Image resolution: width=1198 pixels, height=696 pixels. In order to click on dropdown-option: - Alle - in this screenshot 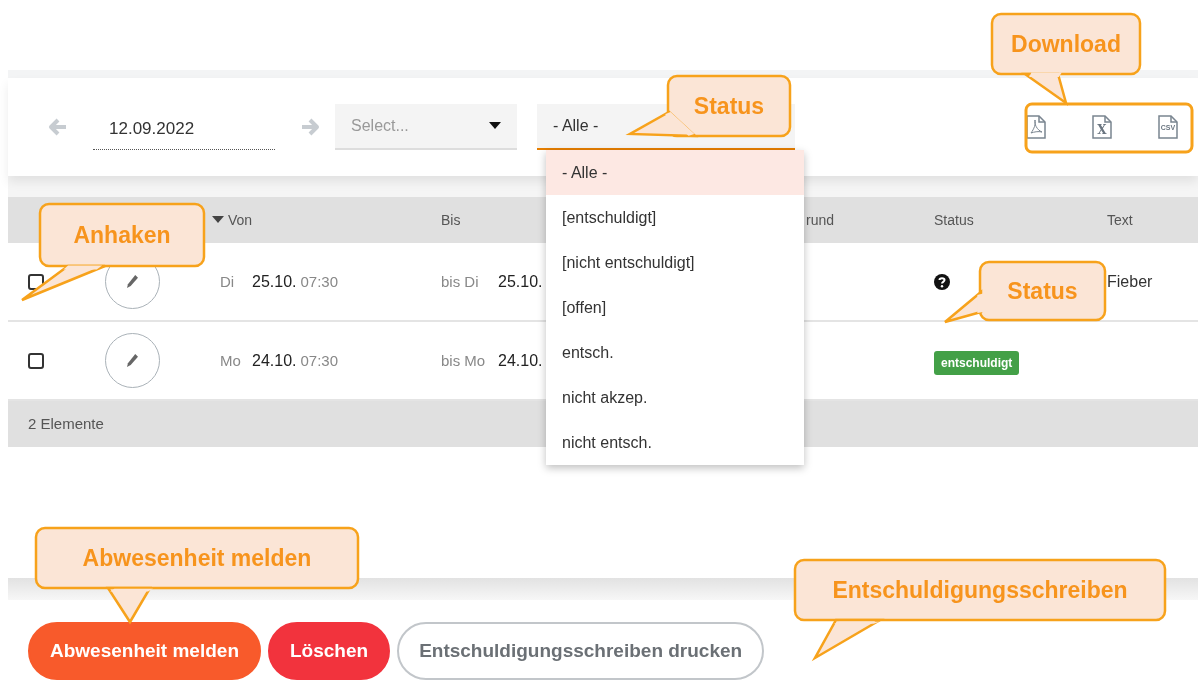, I will do `click(675, 172)`.